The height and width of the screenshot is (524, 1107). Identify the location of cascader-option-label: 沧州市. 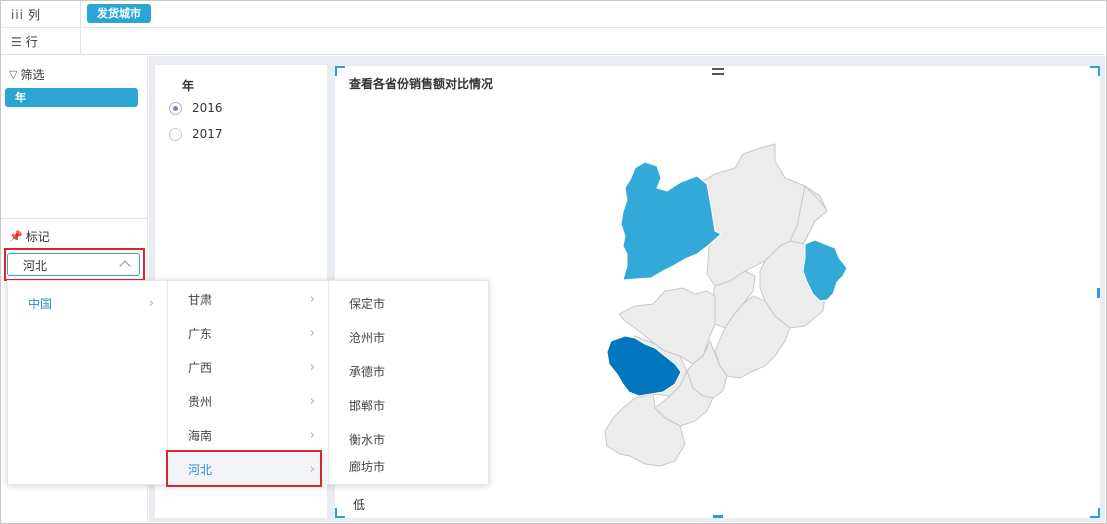
(367, 338).